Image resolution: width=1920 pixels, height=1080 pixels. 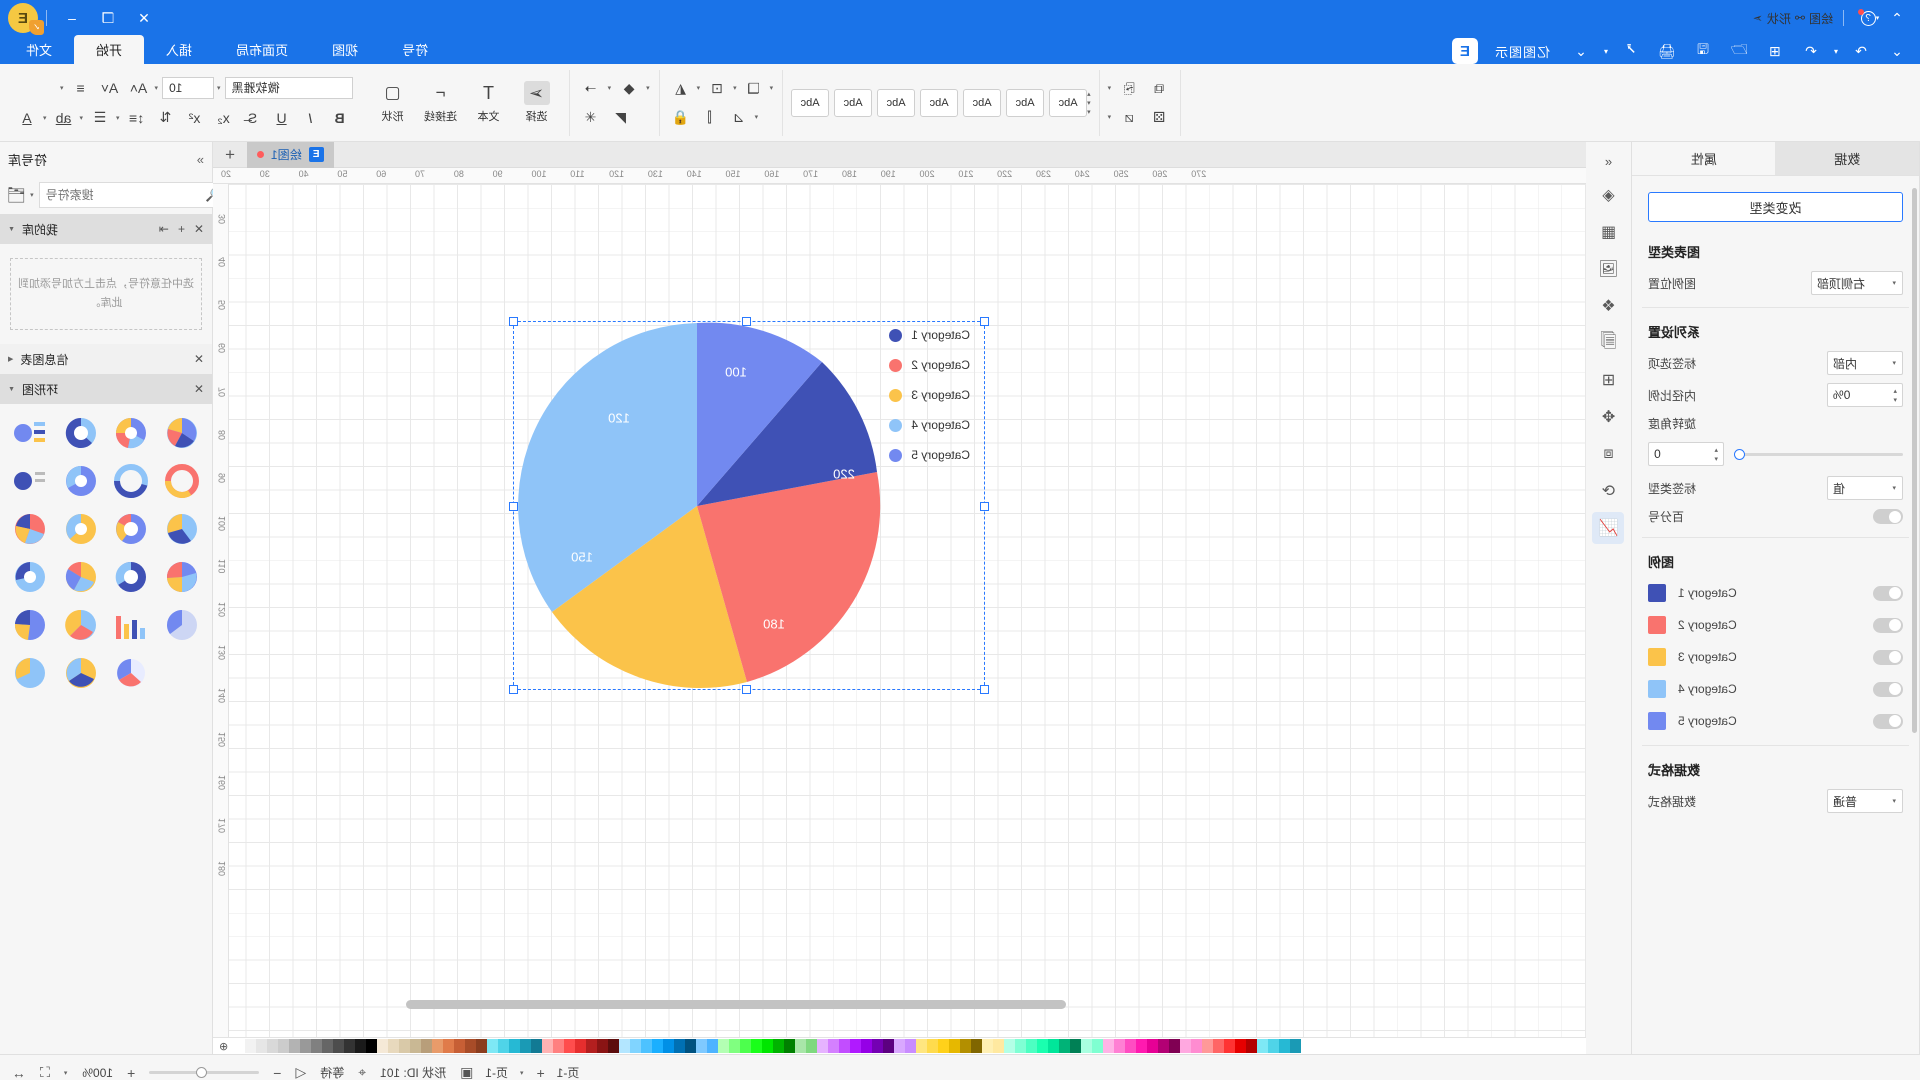 What do you see at coordinates (1609, 195) in the screenshot?
I see `shapes-icon: ◈` at bounding box center [1609, 195].